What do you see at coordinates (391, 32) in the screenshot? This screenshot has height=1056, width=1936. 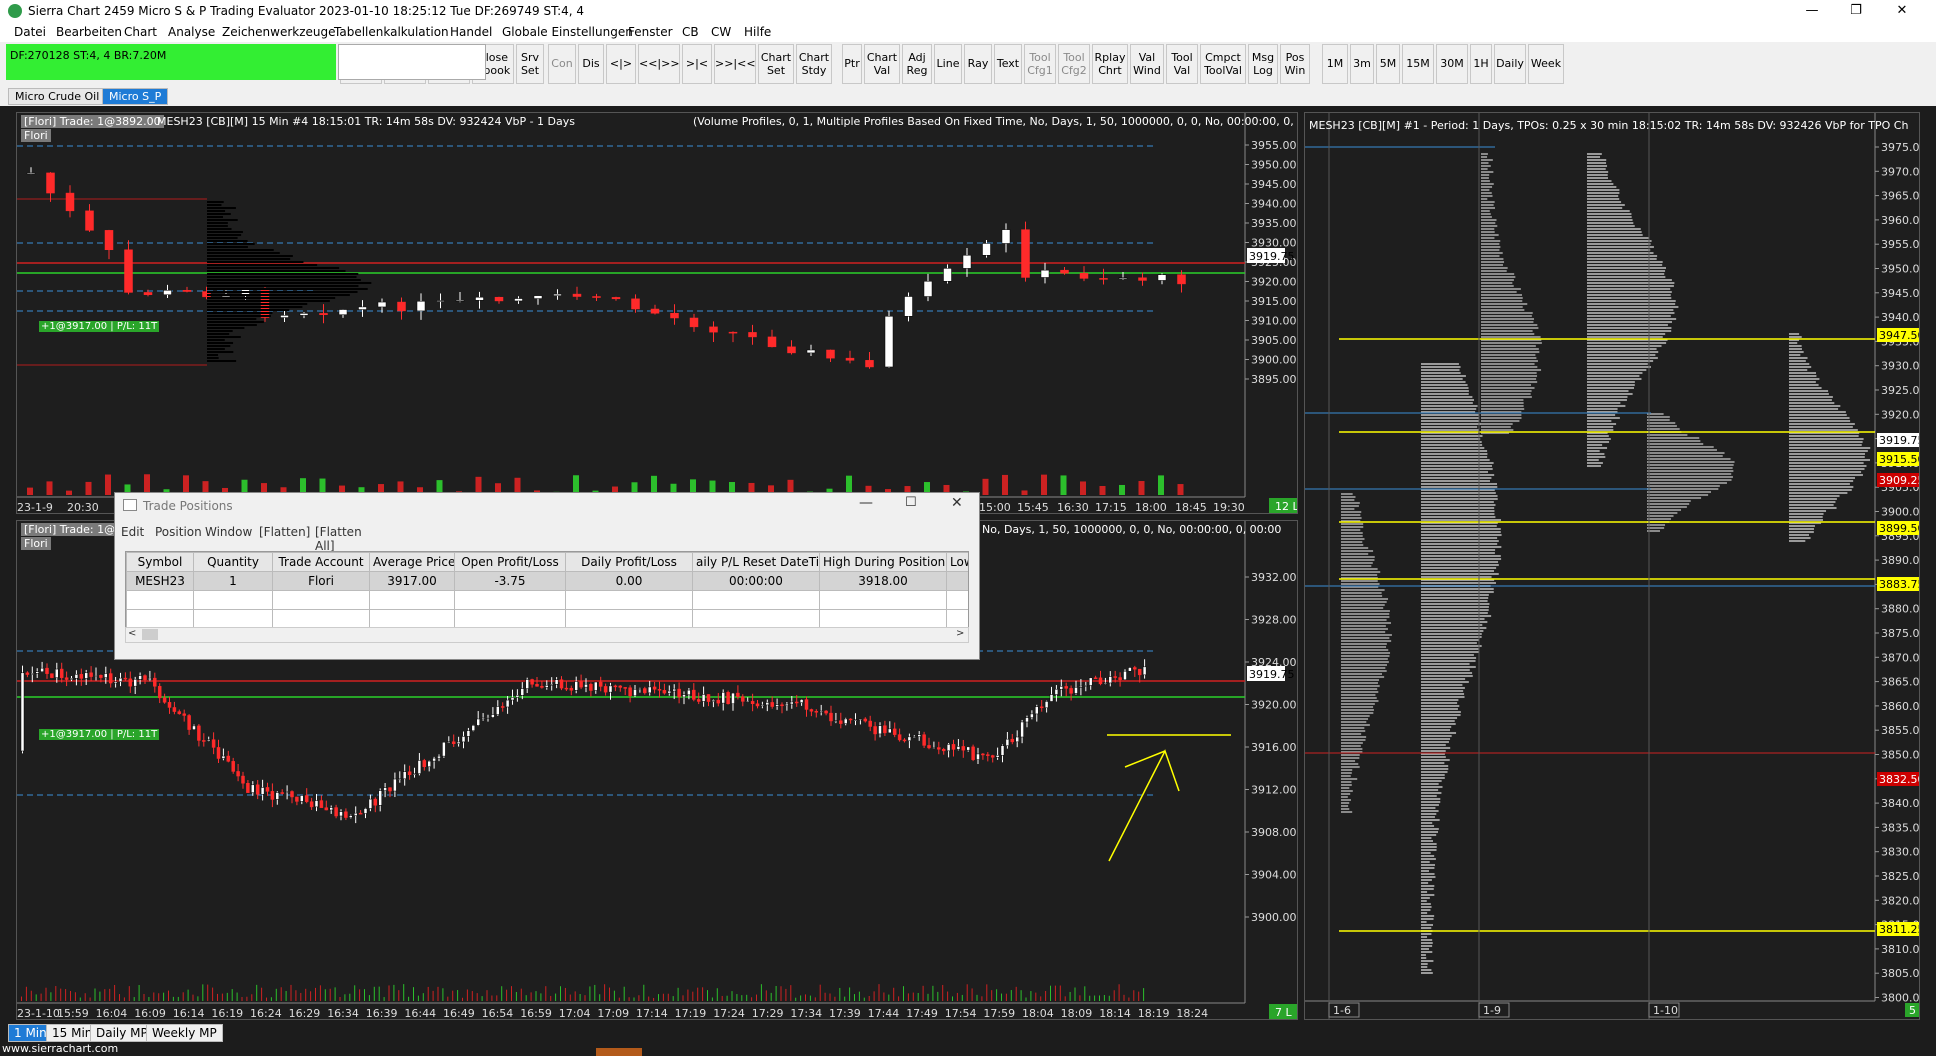 I see `menu-tabellenkalkulation: Tabellenkalkulation` at bounding box center [391, 32].